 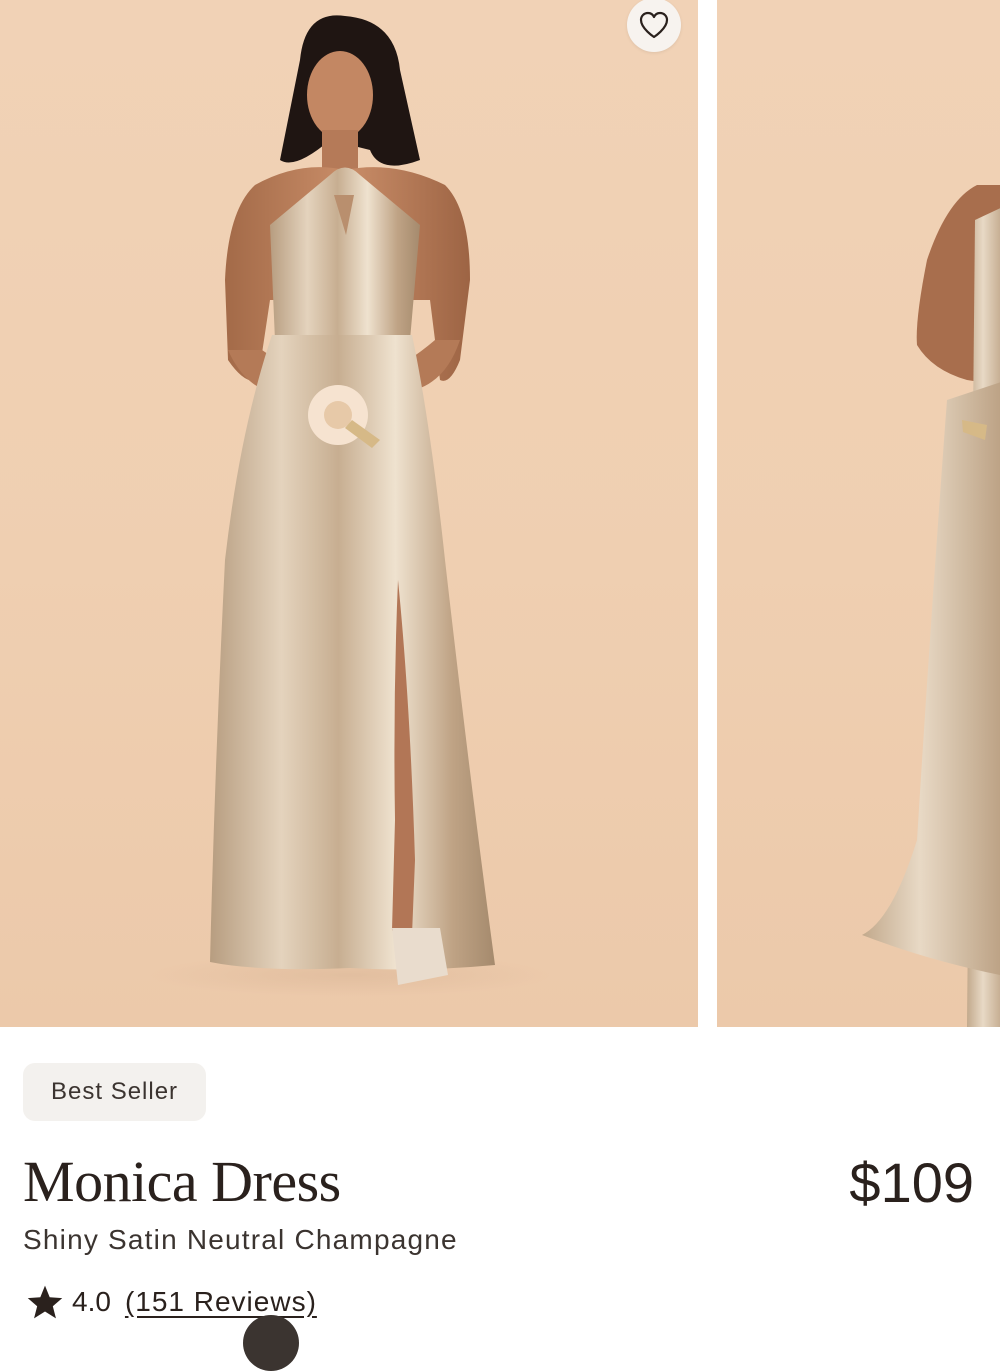 What do you see at coordinates (271, 1343) in the screenshot?
I see `chat-icon` at bounding box center [271, 1343].